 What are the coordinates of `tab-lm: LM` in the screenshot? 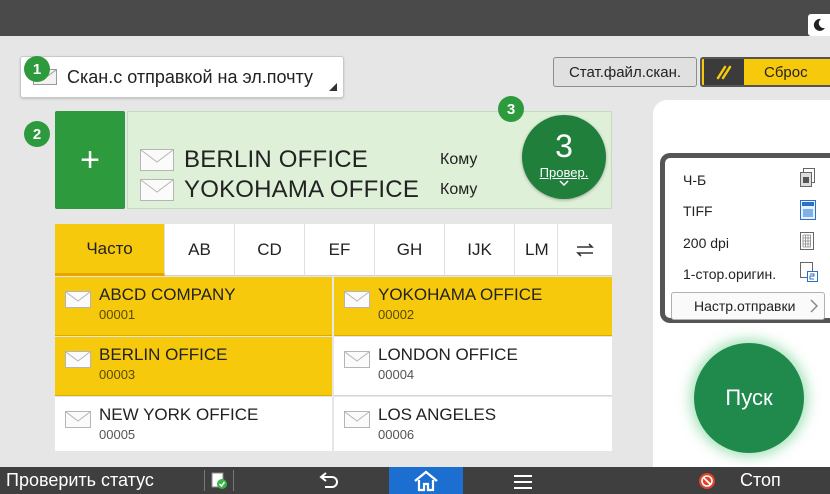 It's located at (536, 250).